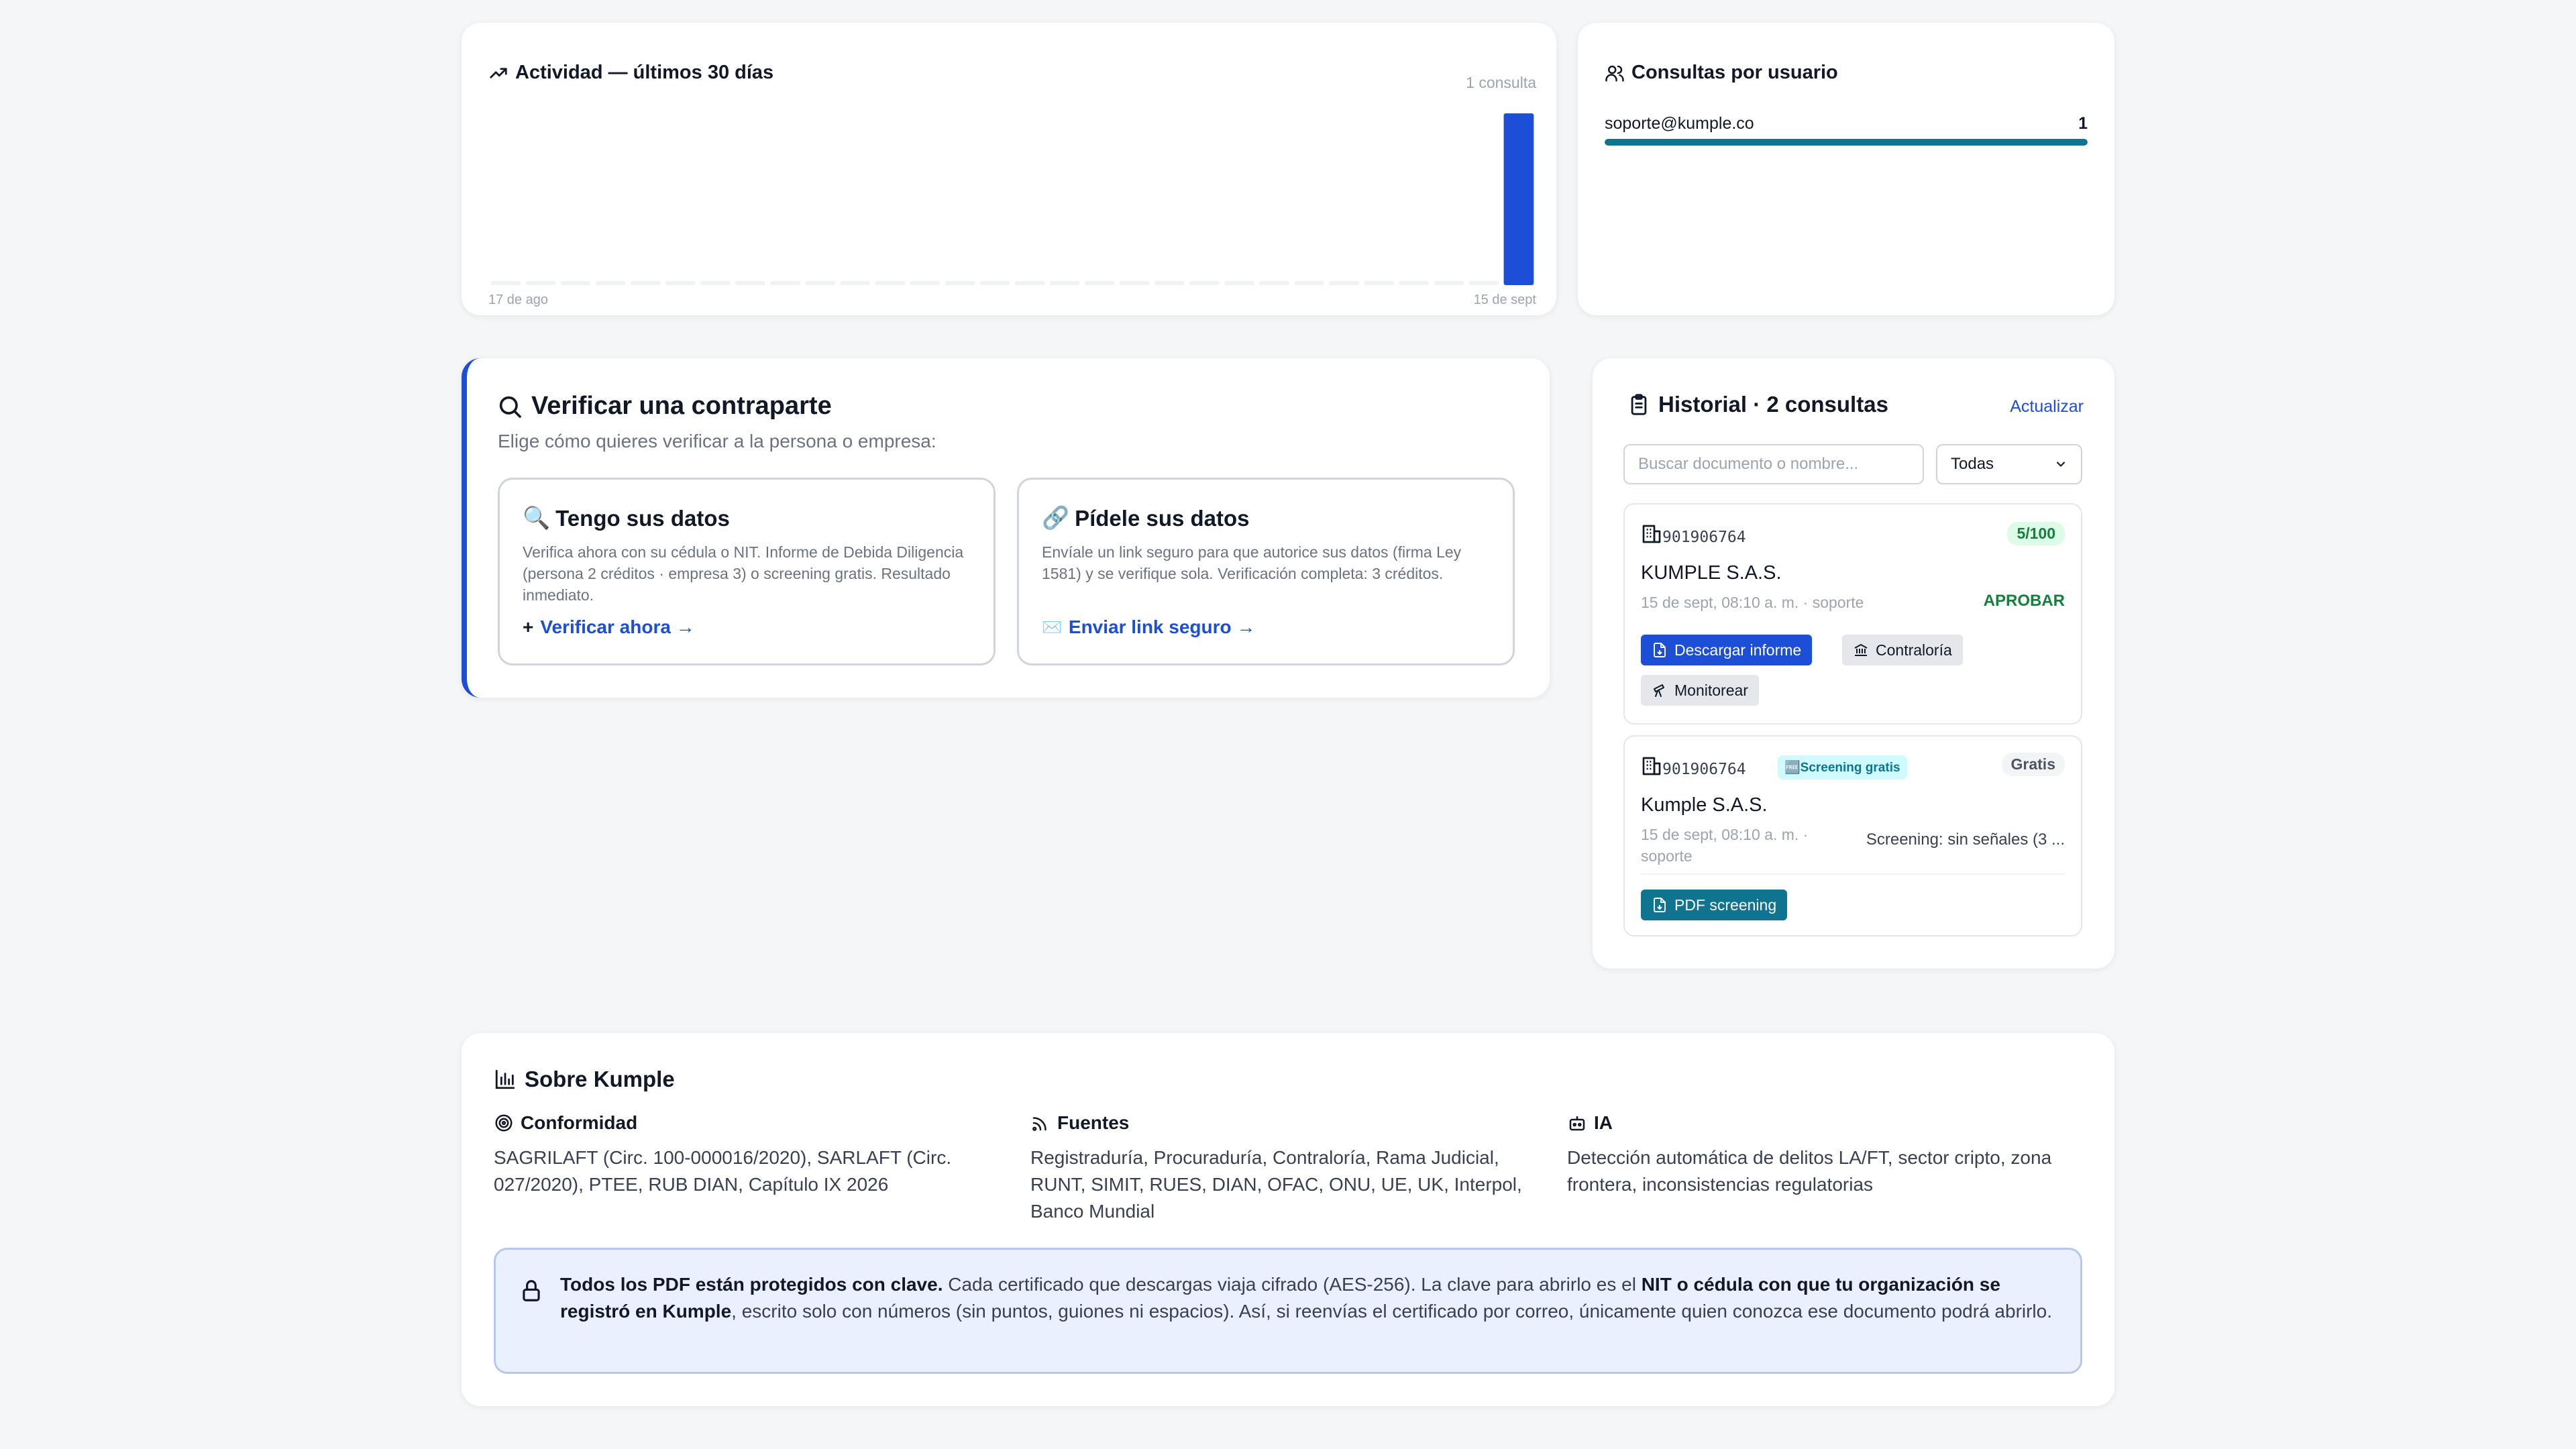 The width and height of the screenshot is (2576, 1449). Describe the element at coordinates (1660, 905) in the screenshot. I see `file-icon` at that location.